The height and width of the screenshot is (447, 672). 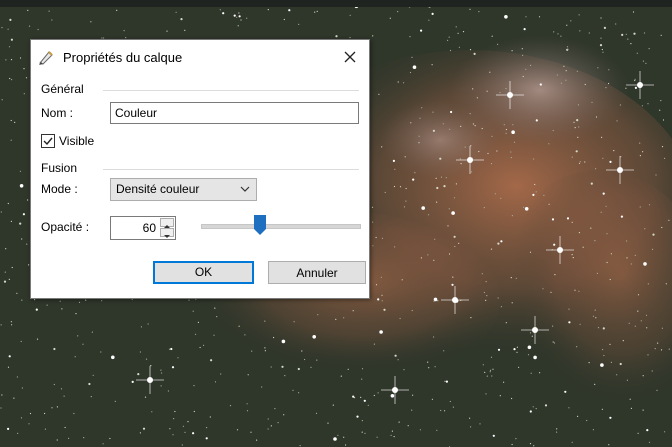 I want to click on cancel-button: Annuler, so click(x=317, y=272).